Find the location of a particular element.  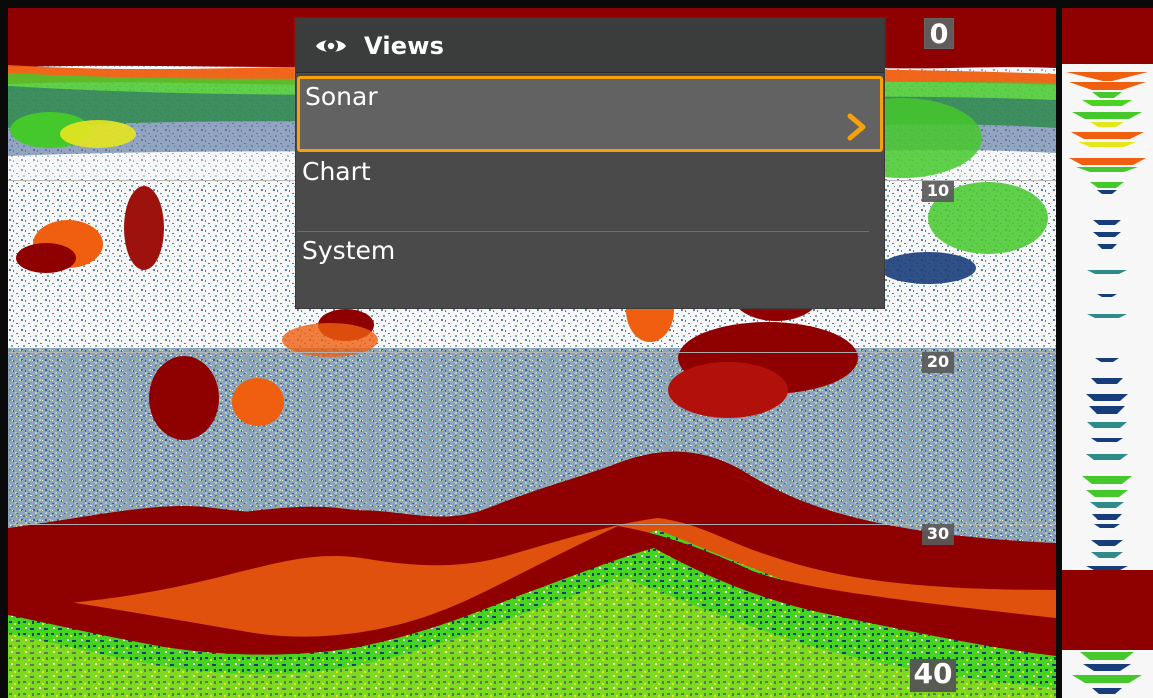

flasher-view is located at coordinates (1107, 353).